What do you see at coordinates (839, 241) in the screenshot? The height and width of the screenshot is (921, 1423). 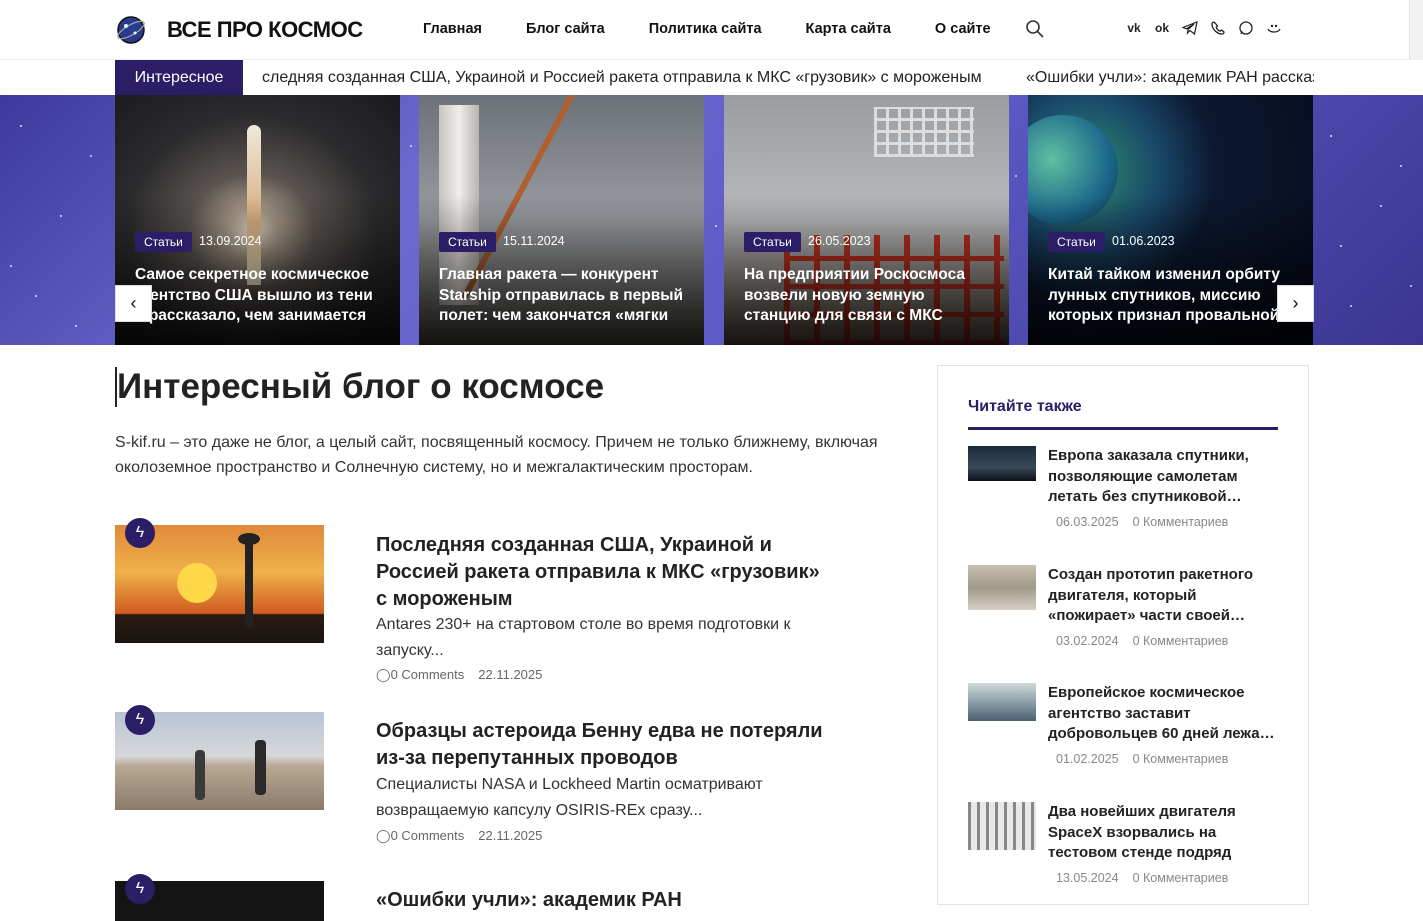 I see `slide-date: 26.05.2023` at bounding box center [839, 241].